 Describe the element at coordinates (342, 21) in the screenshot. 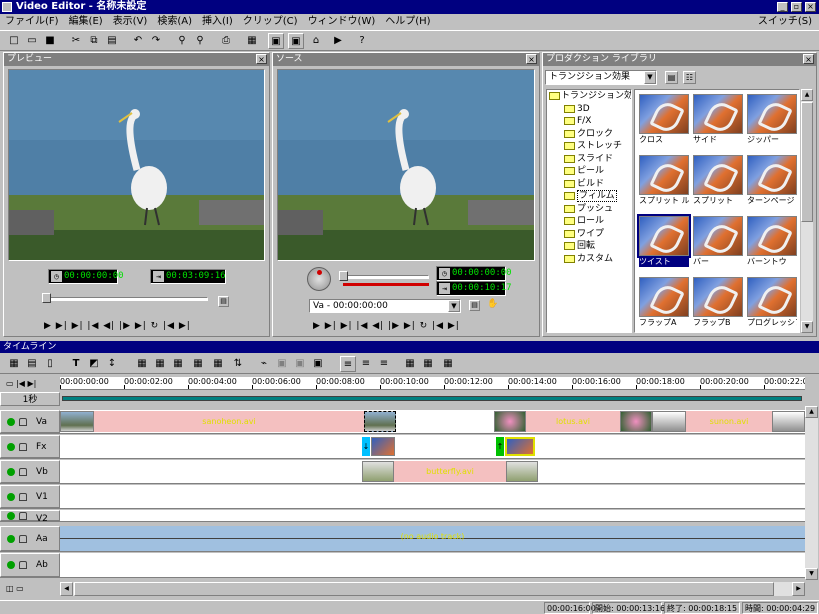

I see `menu-window: ウィンドウ(W)` at that location.